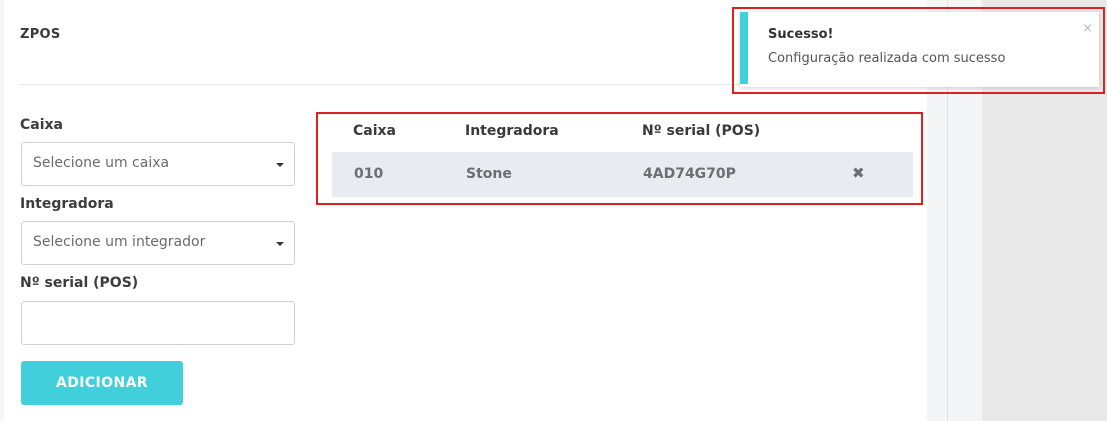  What do you see at coordinates (801, 34) in the screenshot?
I see `toast-title: Sucesso!` at bounding box center [801, 34].